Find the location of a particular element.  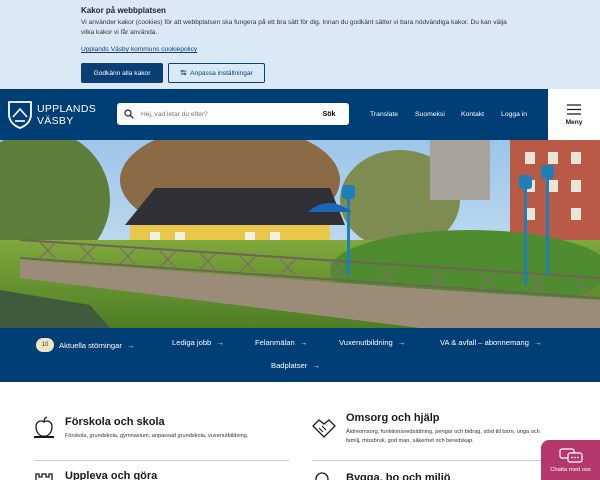

apple-icon is located at coordinates (44, 427).